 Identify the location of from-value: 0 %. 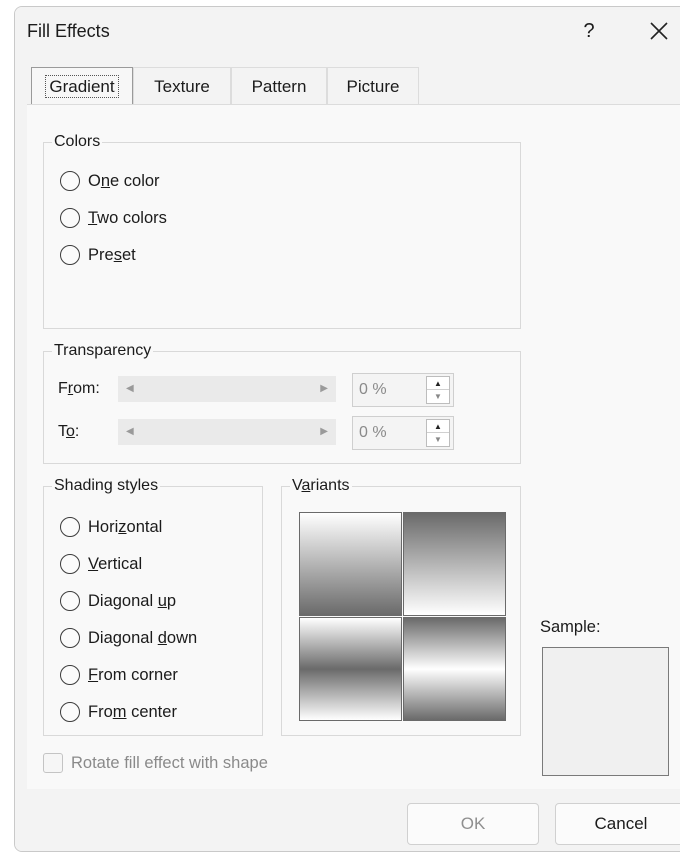
(373, 389).